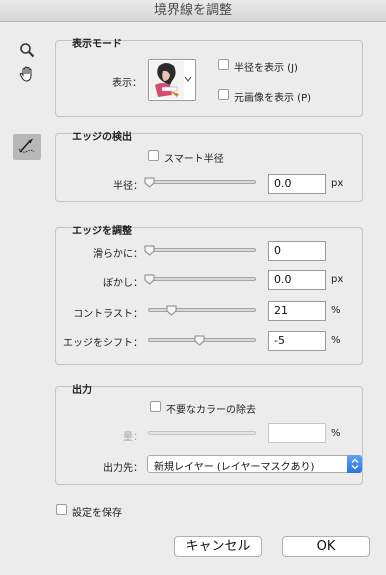 The image size is (386, 575). What do you see at coordinates (218, 546) in the screenshot?
I see `cancel-button: キャンセル` at bounding box center [218, 546].